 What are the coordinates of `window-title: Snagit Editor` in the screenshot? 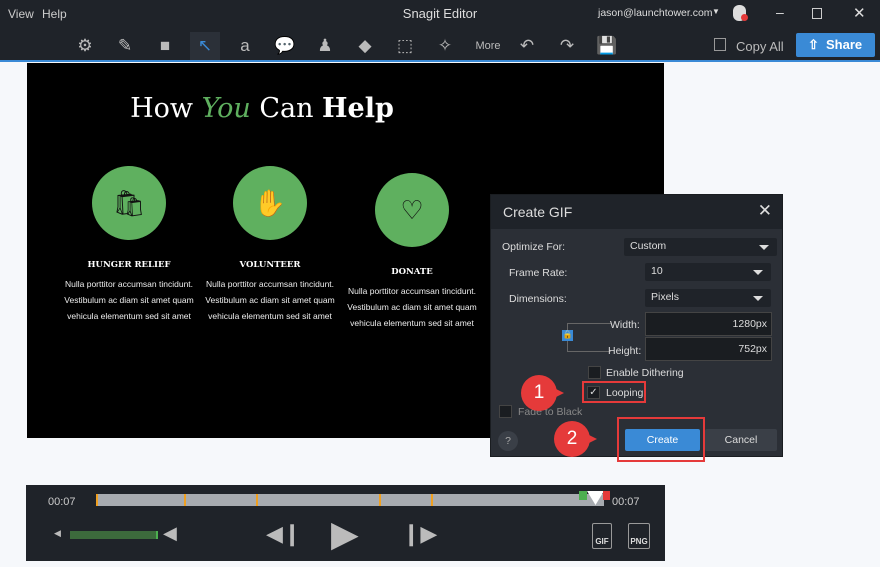 It's located at (440, 13).